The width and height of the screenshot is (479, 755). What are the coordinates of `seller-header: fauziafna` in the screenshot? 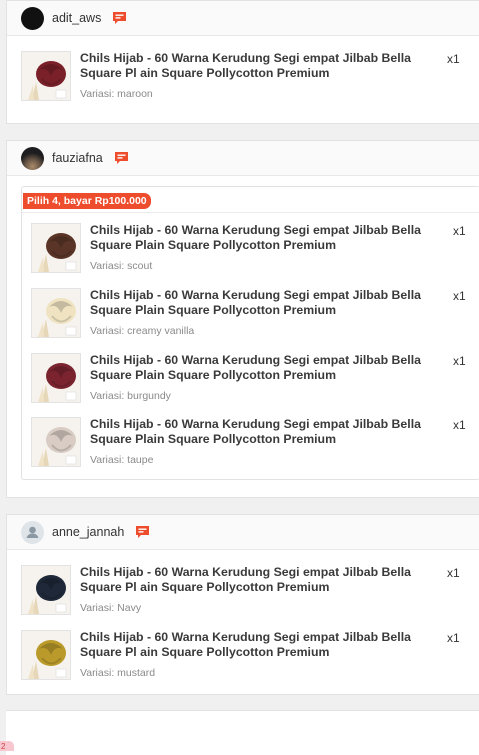 It's located at (243, 158).